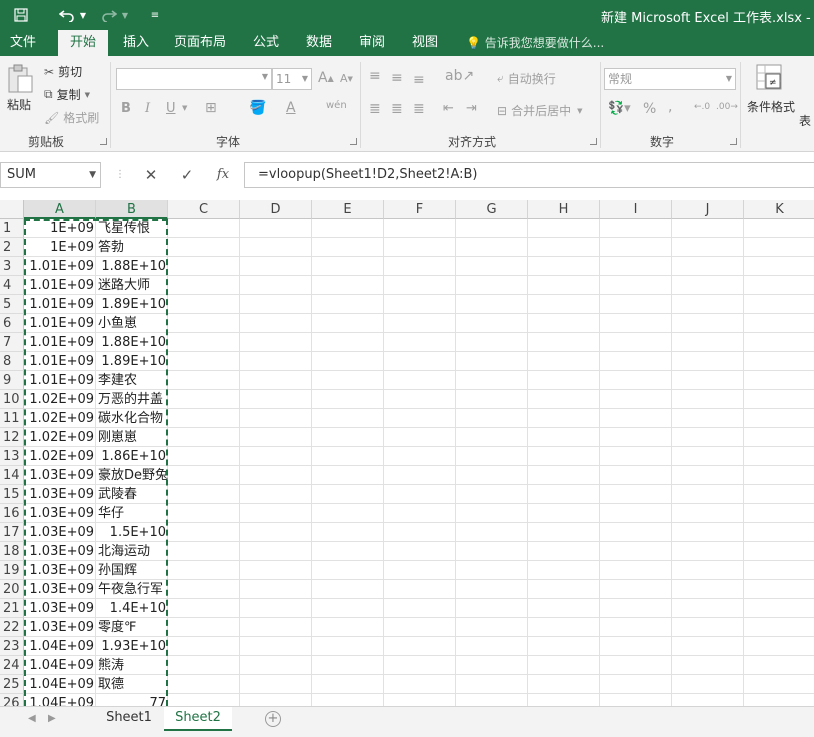 This screenshot has height=737, width=814. Describe the element at coordinates (471, 108) in the screenshot. I see `increase-indent-icon: ⇥` at that location.